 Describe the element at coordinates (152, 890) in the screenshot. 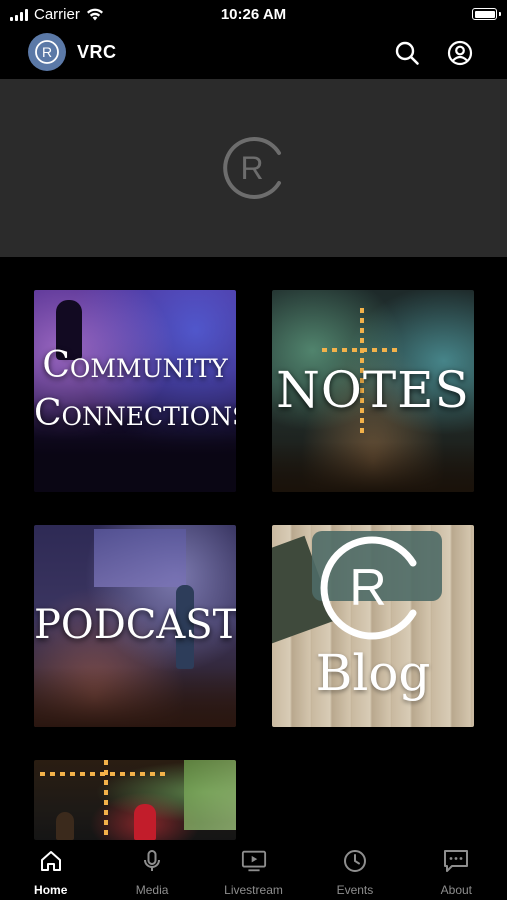

I see `tab-media-label: Media` at that location.